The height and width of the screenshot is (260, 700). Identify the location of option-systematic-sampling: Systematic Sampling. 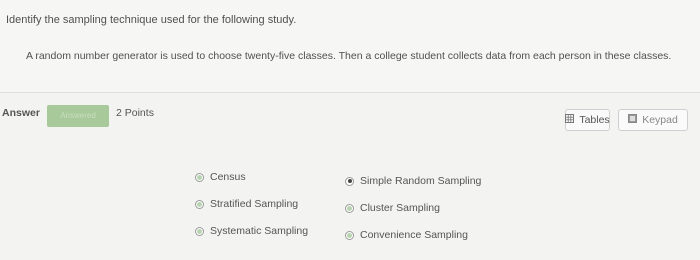
(251, 231).